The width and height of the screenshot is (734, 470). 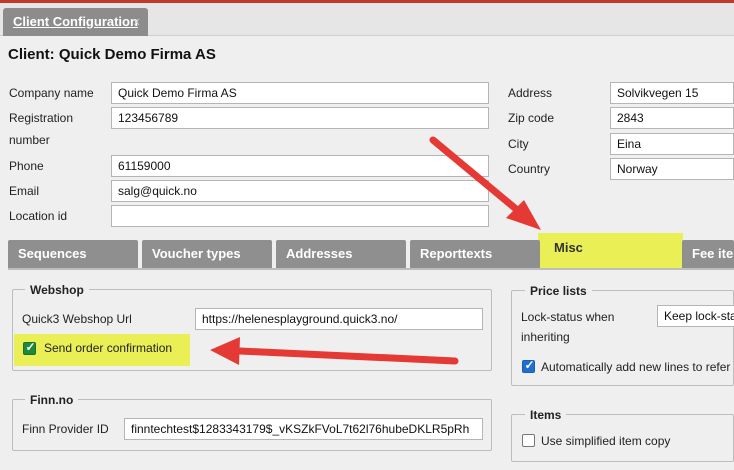 I want to click on registration-label-line2: number, so click(x=29, y=140).